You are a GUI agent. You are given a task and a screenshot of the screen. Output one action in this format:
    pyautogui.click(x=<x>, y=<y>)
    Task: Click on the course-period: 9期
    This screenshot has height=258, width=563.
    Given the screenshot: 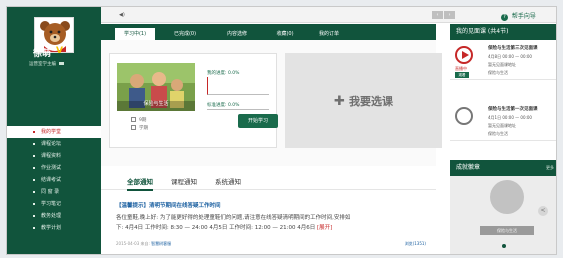 What is the action you would take?
    pyautogui.click(x=139, y=121)
    